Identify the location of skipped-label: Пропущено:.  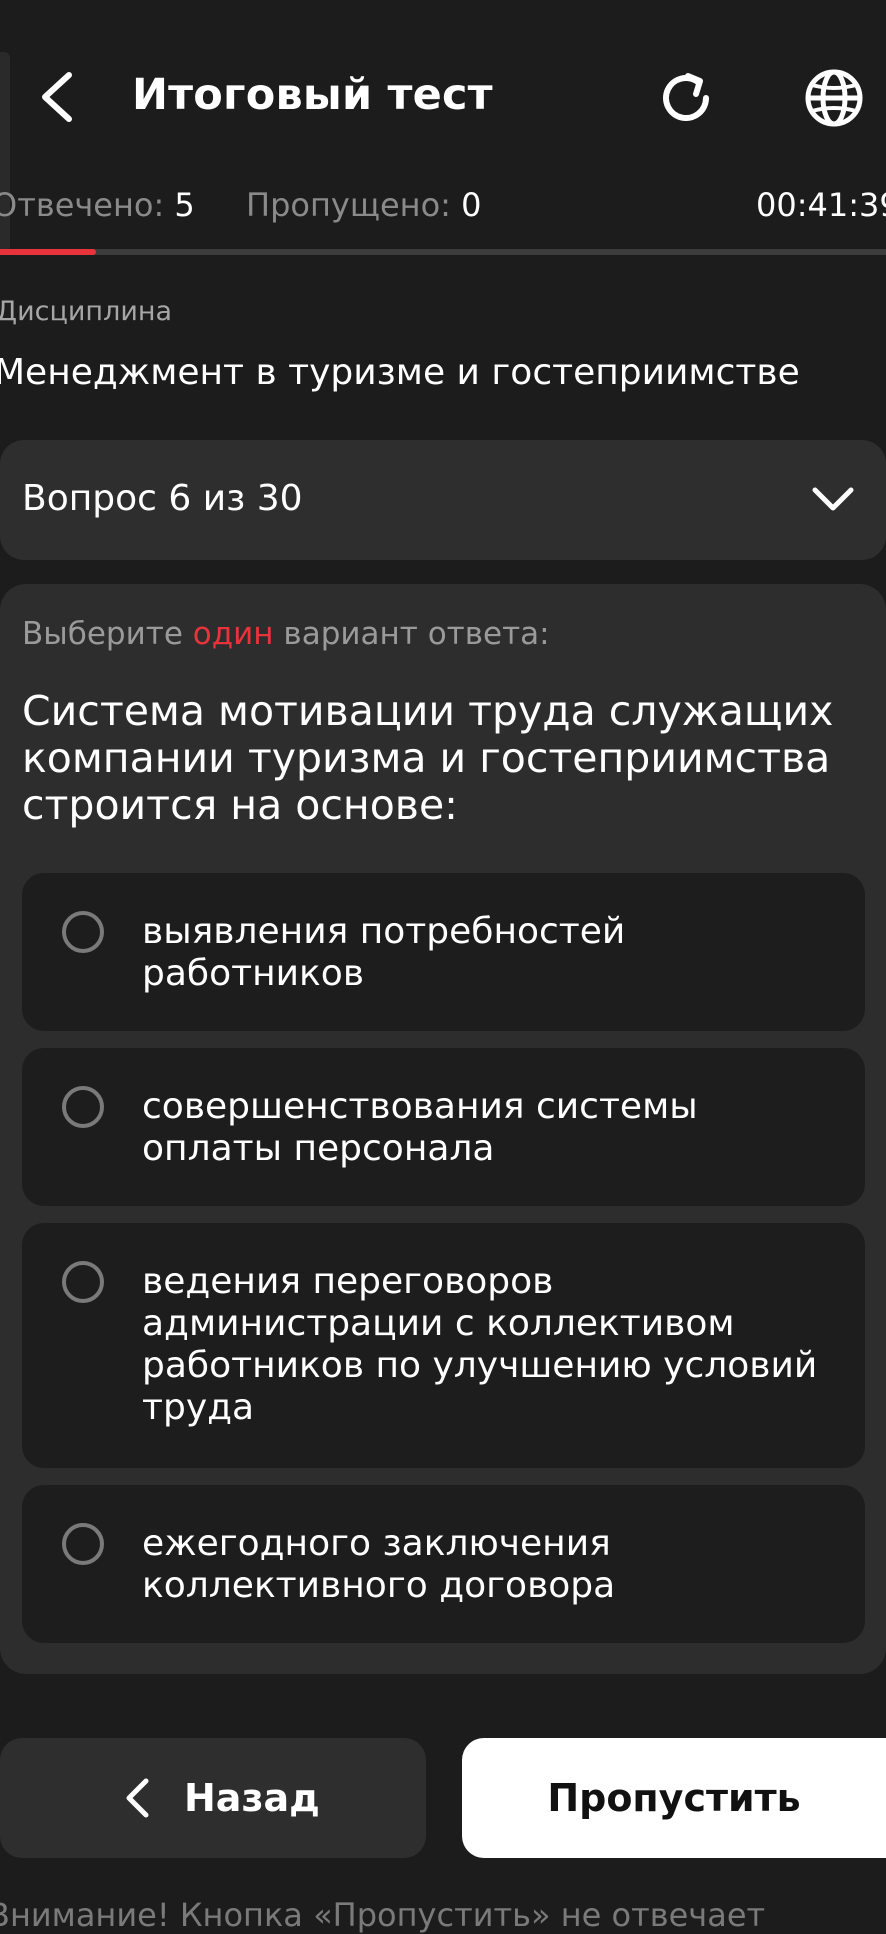
(348, 205).